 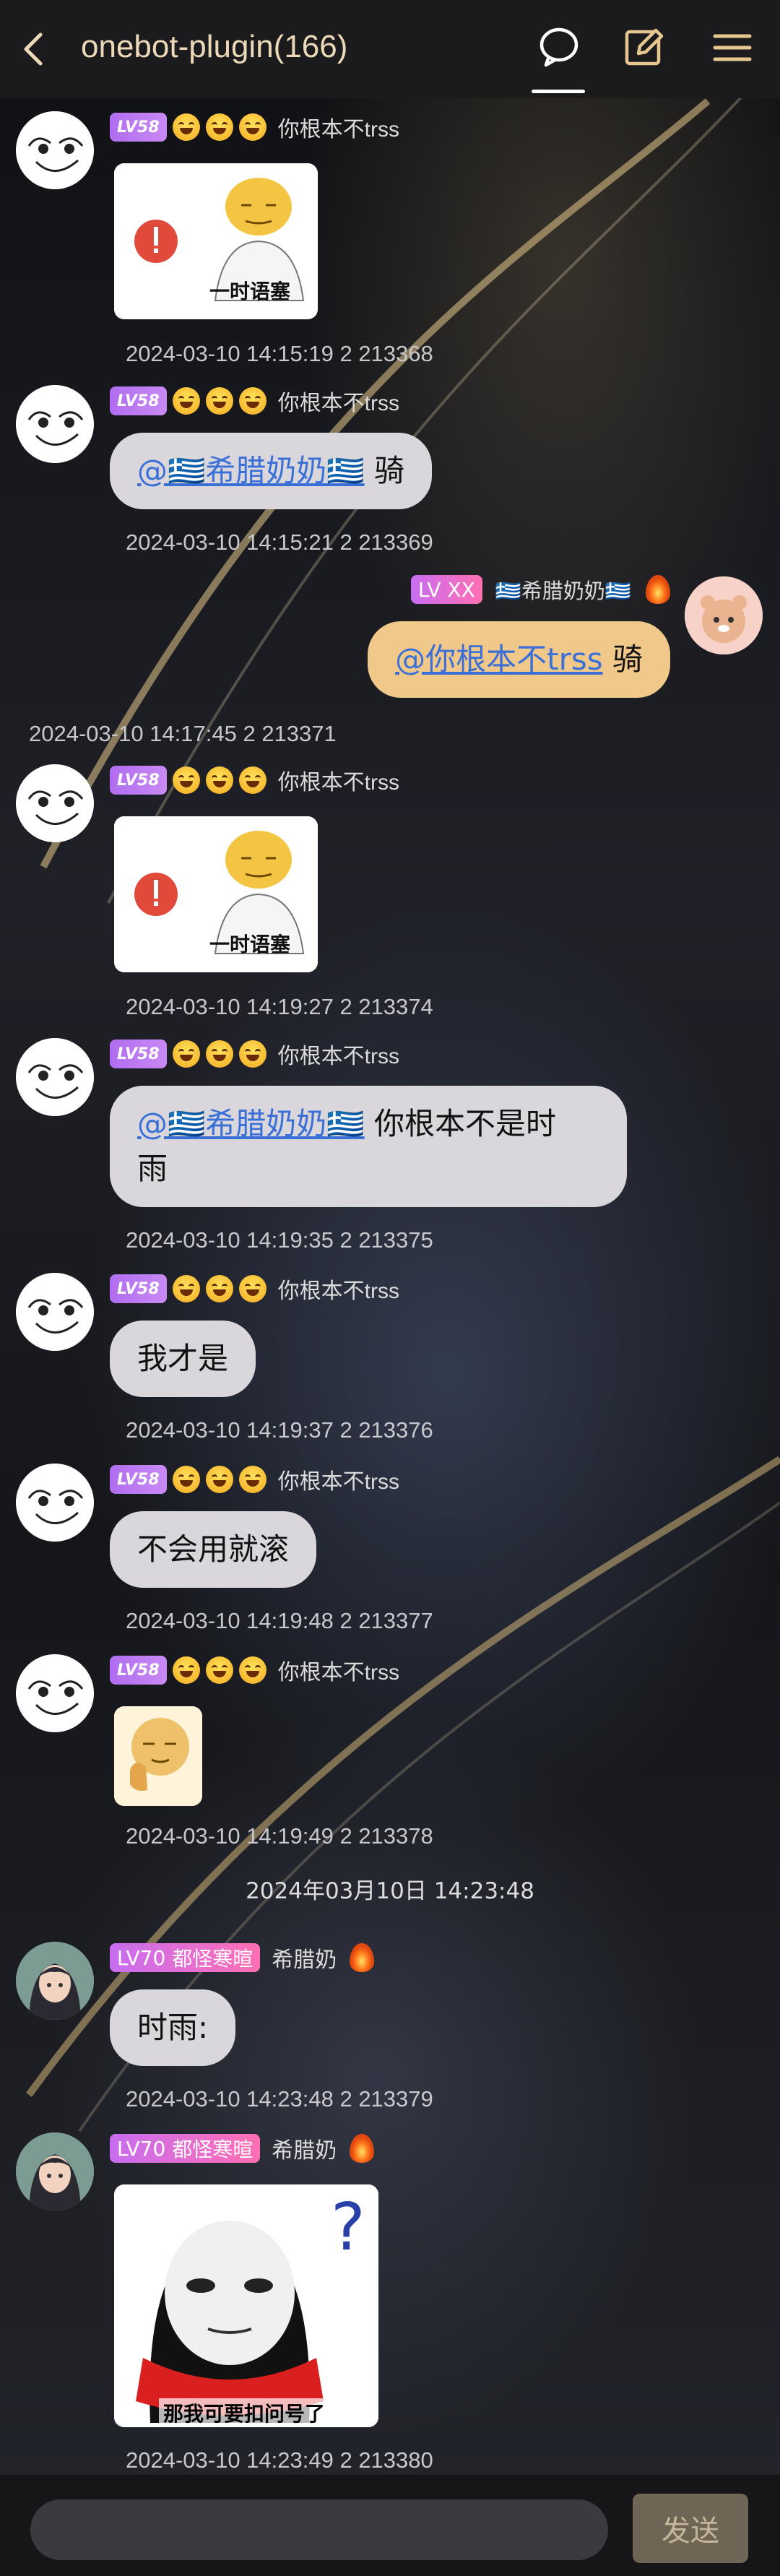 What do you see at coordinates (279, 542) in the screenshot?
I see `timestamp: 2024-03-10 14:15:21 2 213369` at bounding box center [279, 542].